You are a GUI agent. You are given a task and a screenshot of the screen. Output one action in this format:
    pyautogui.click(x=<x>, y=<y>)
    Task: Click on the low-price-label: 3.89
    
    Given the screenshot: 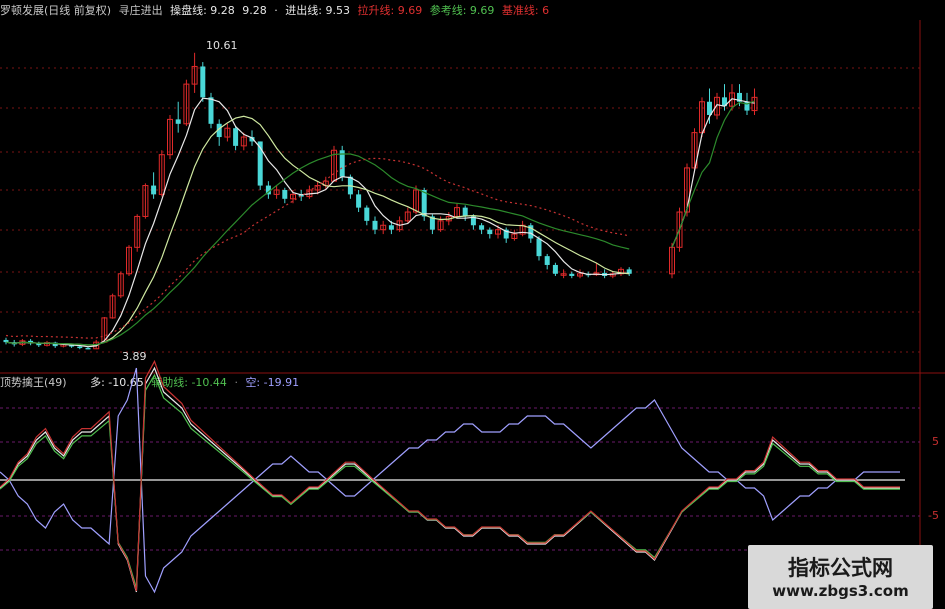 What is the action you would take?
    pyautogui.click(x=134, y=356)
    